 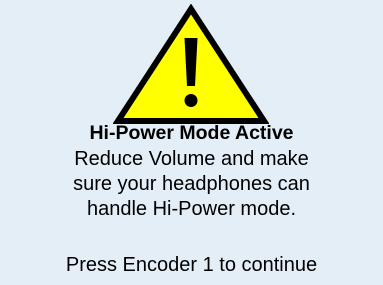 What do you see at coordinates (191, 209) in the screenshot?
I see `message-line: handle Hi-Power mode.` at bounding box center [191, 209].